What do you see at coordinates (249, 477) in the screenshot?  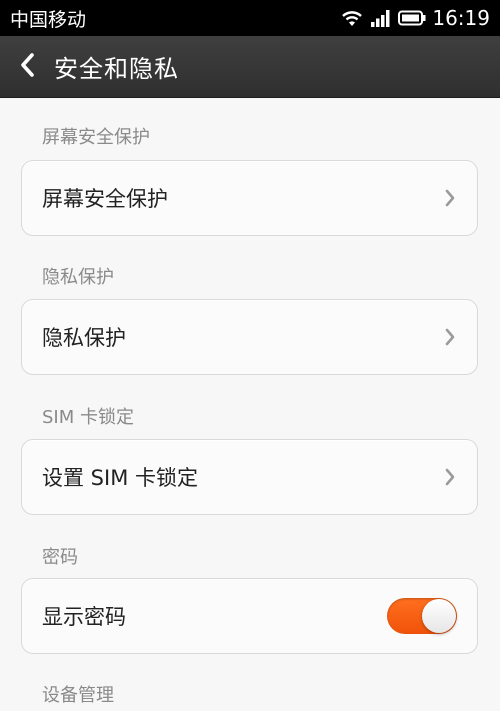 I see `sim-lock-item: 设置 SIM 卡锁定` at bounding box center [249, 477].